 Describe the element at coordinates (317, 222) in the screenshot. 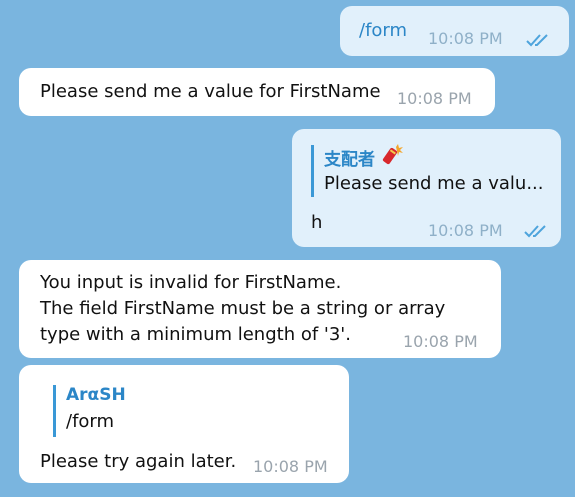

I see `message-text: h` at that location.